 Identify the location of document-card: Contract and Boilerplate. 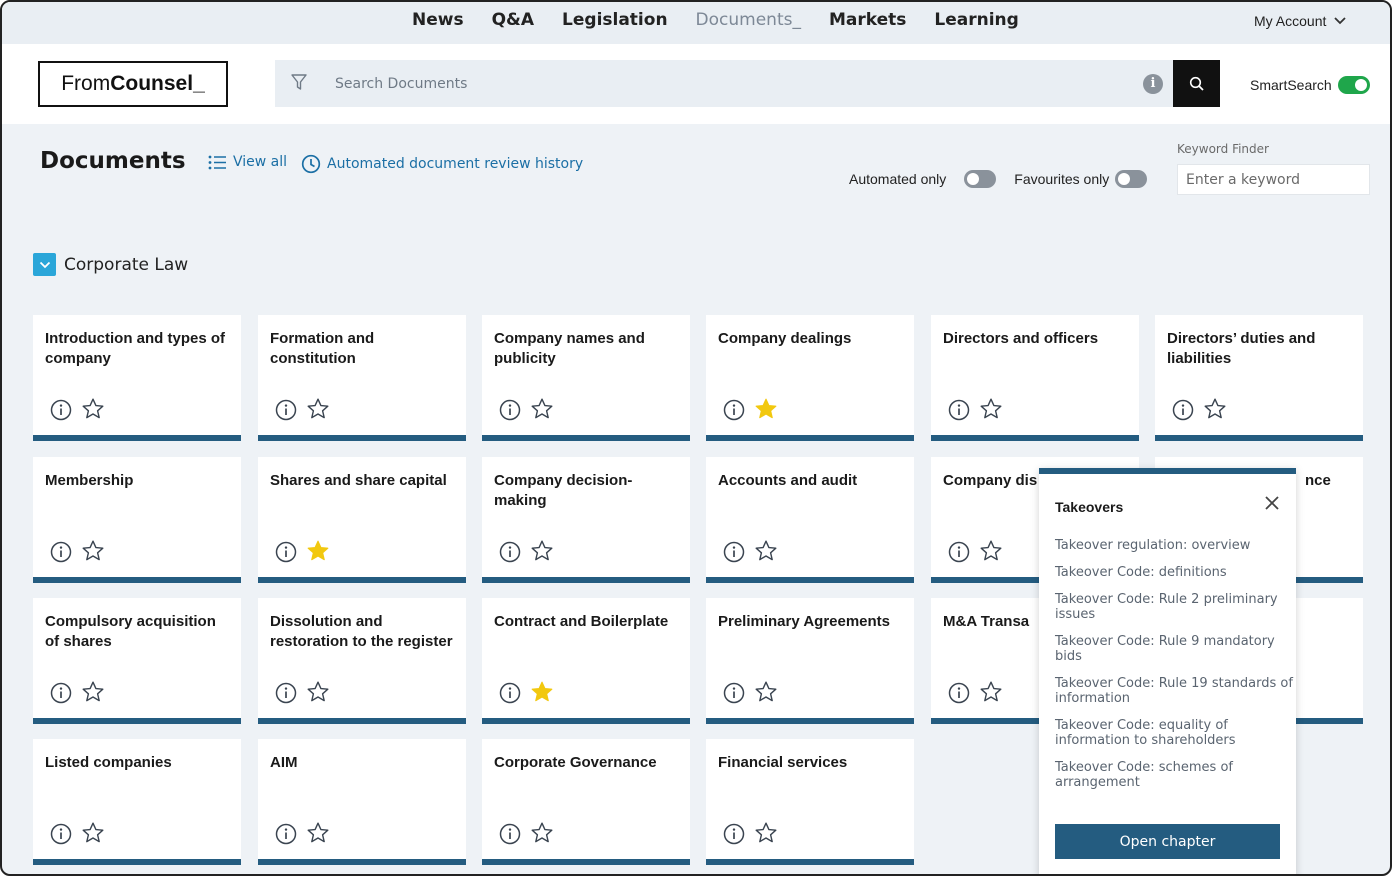
(586, 661).